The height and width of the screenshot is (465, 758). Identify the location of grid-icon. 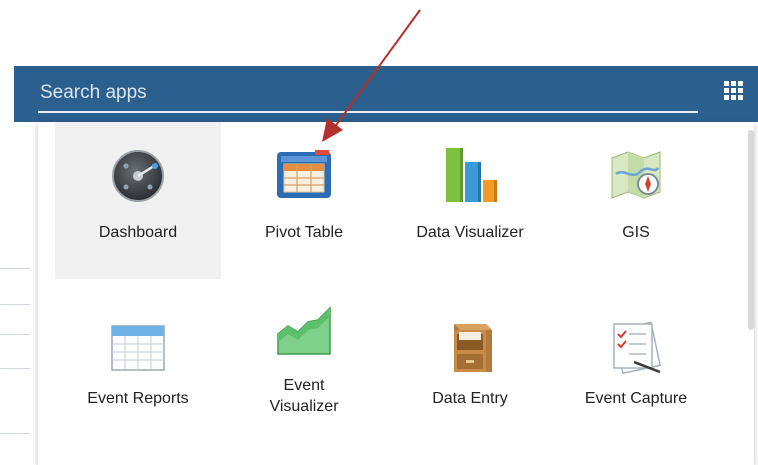
(735, 92).